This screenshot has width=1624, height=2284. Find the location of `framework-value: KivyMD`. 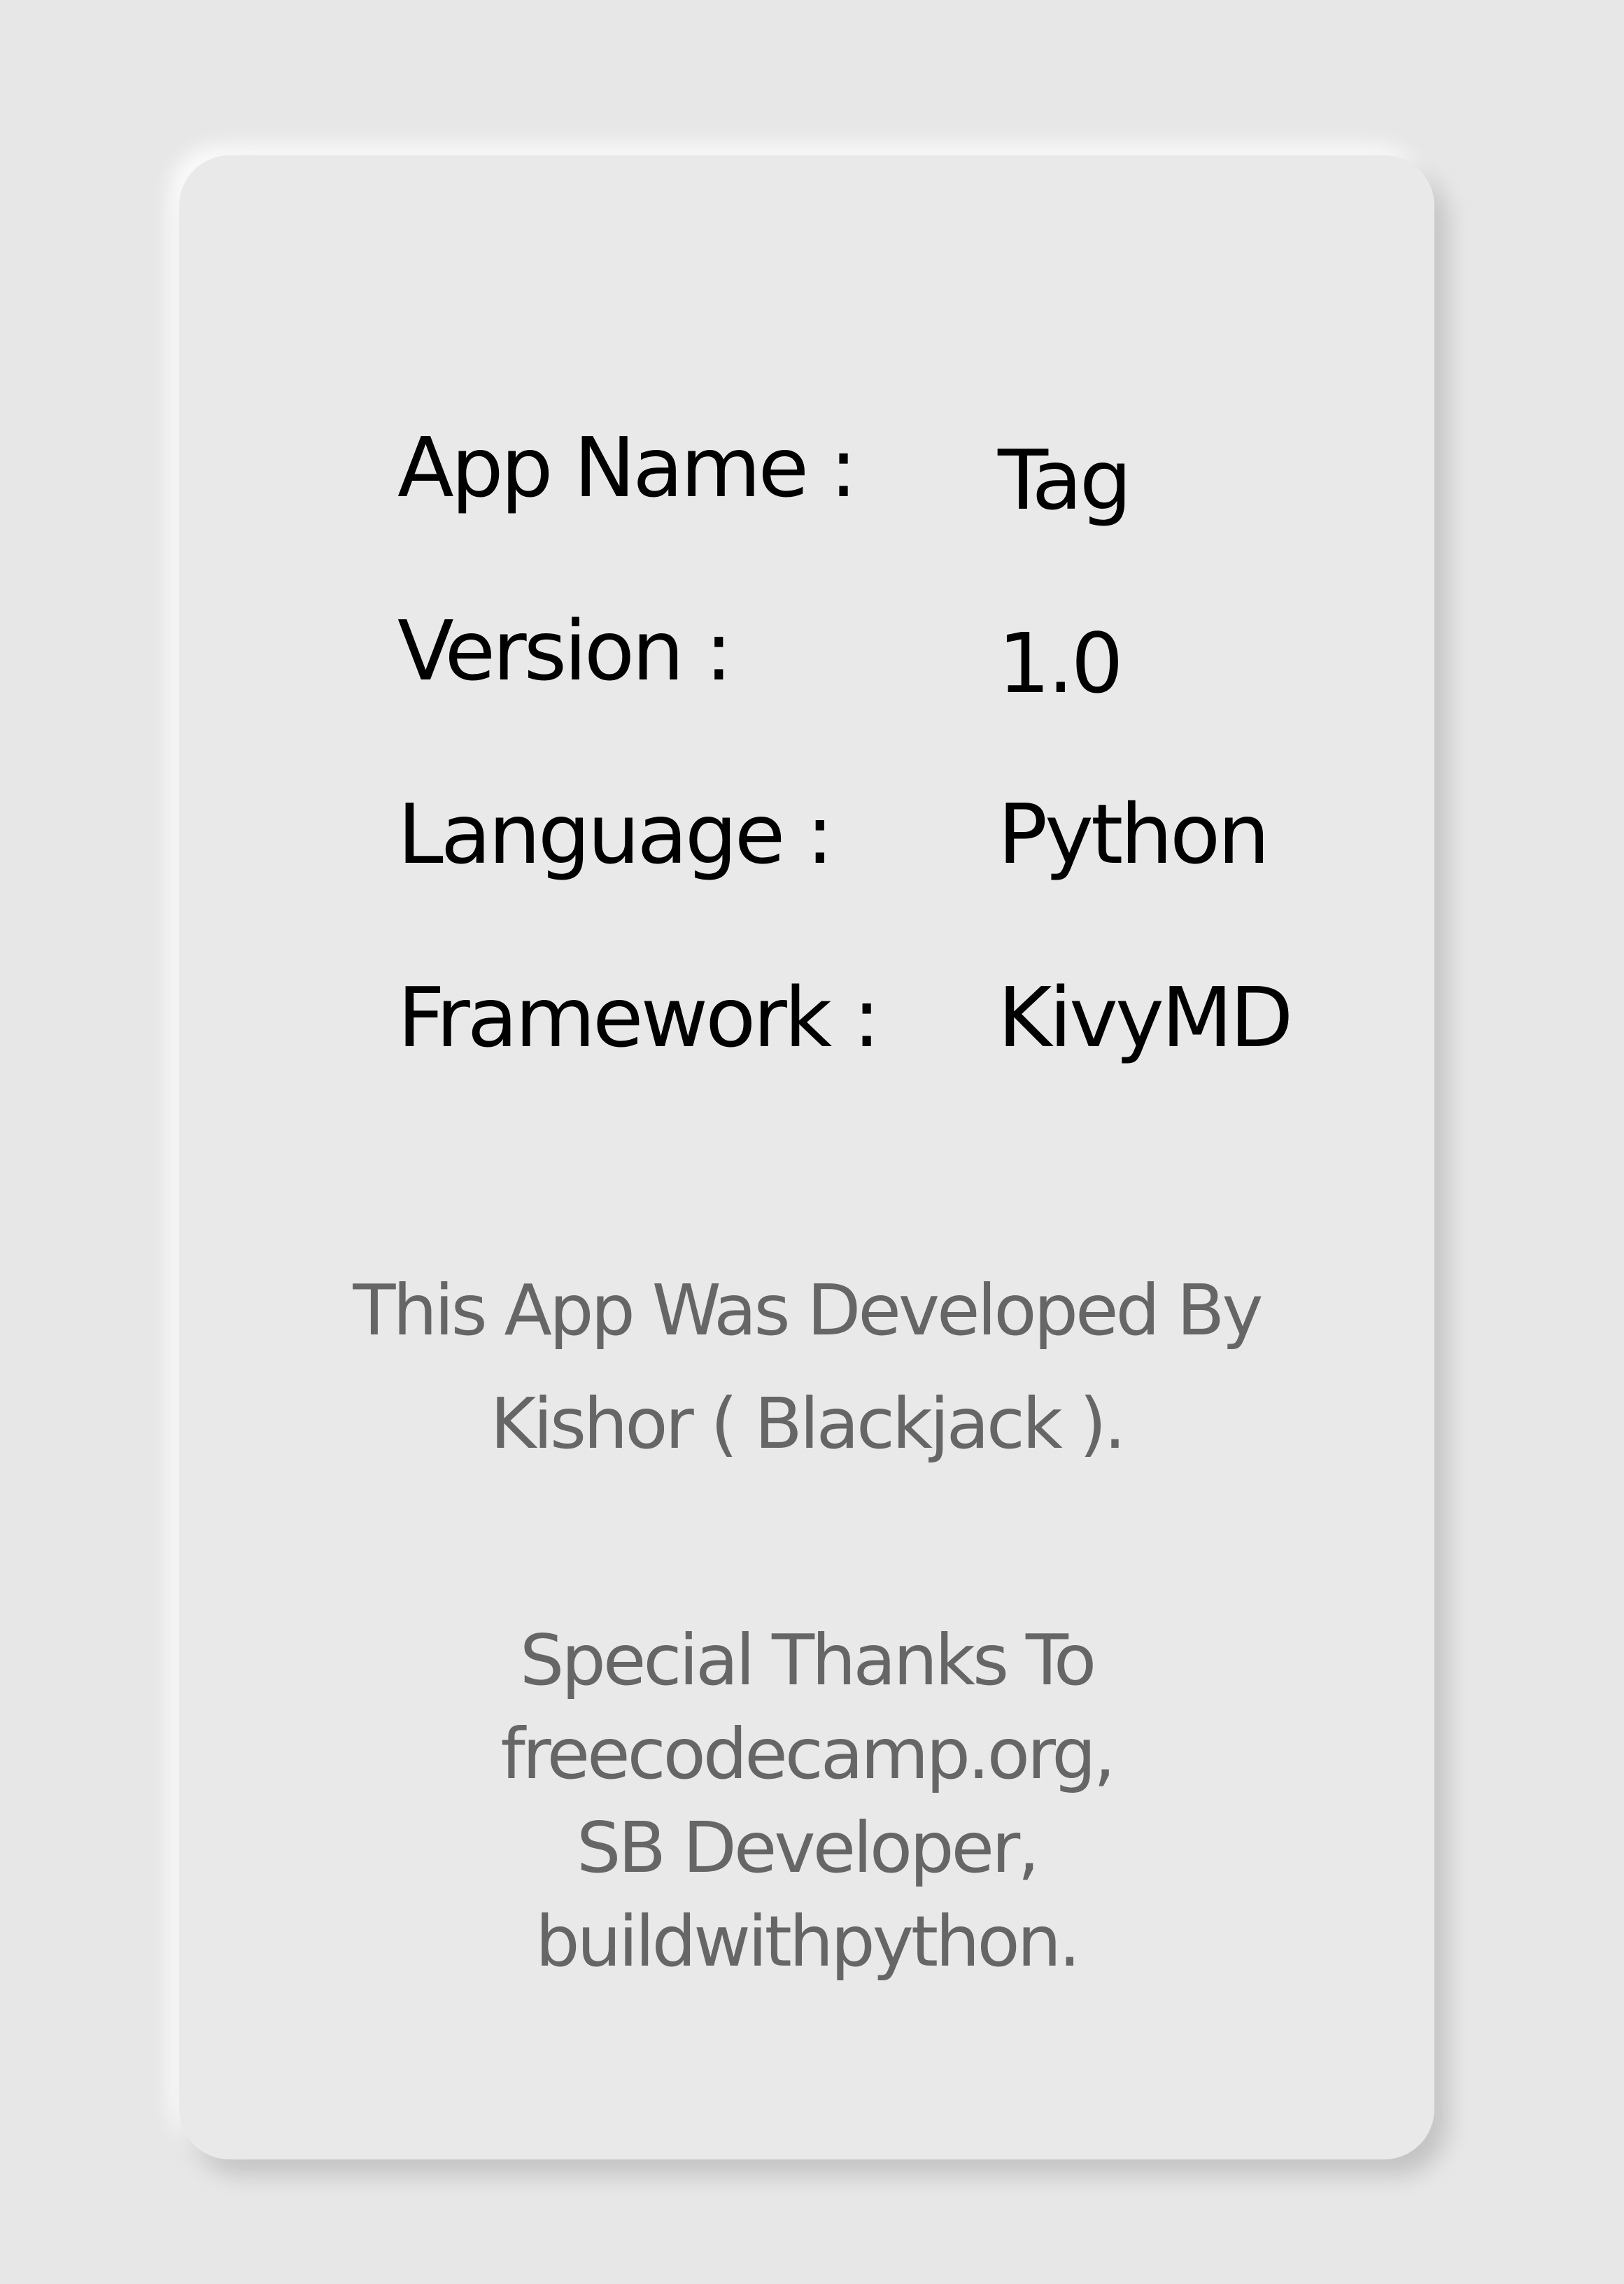

framework-value: KivyMD is located at coordinates (1146, 1017).